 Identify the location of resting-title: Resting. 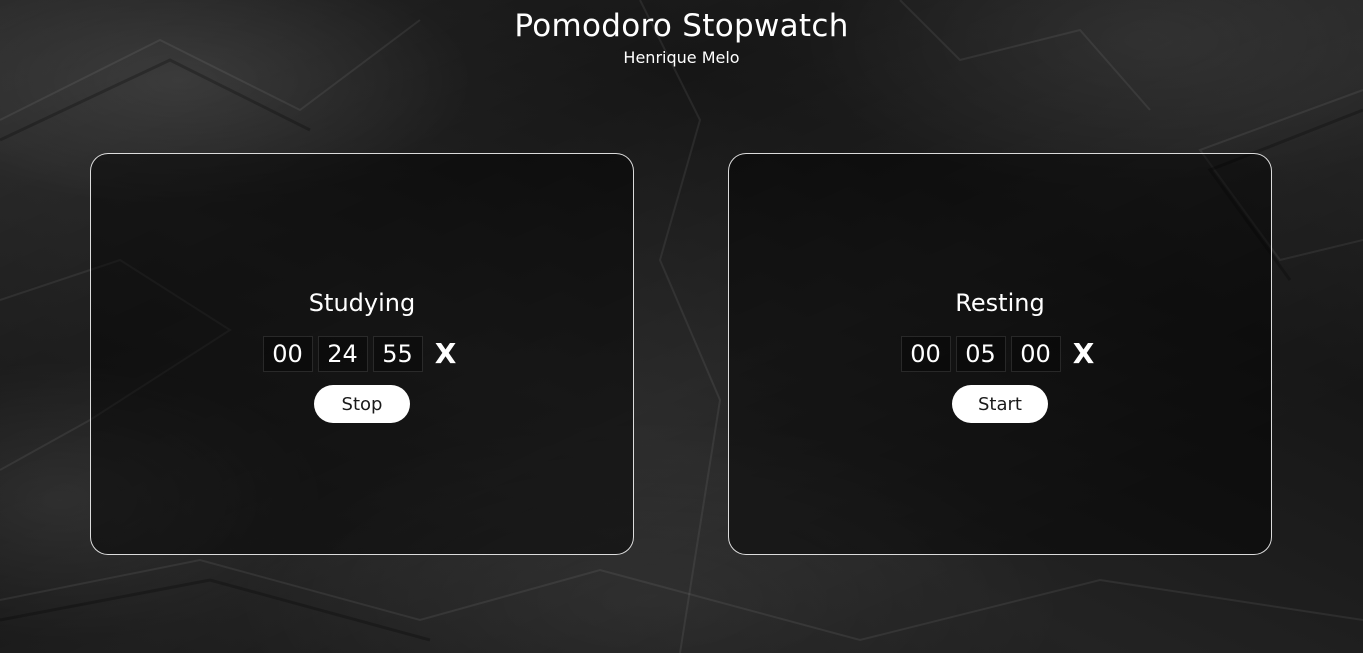
(1000, 303).